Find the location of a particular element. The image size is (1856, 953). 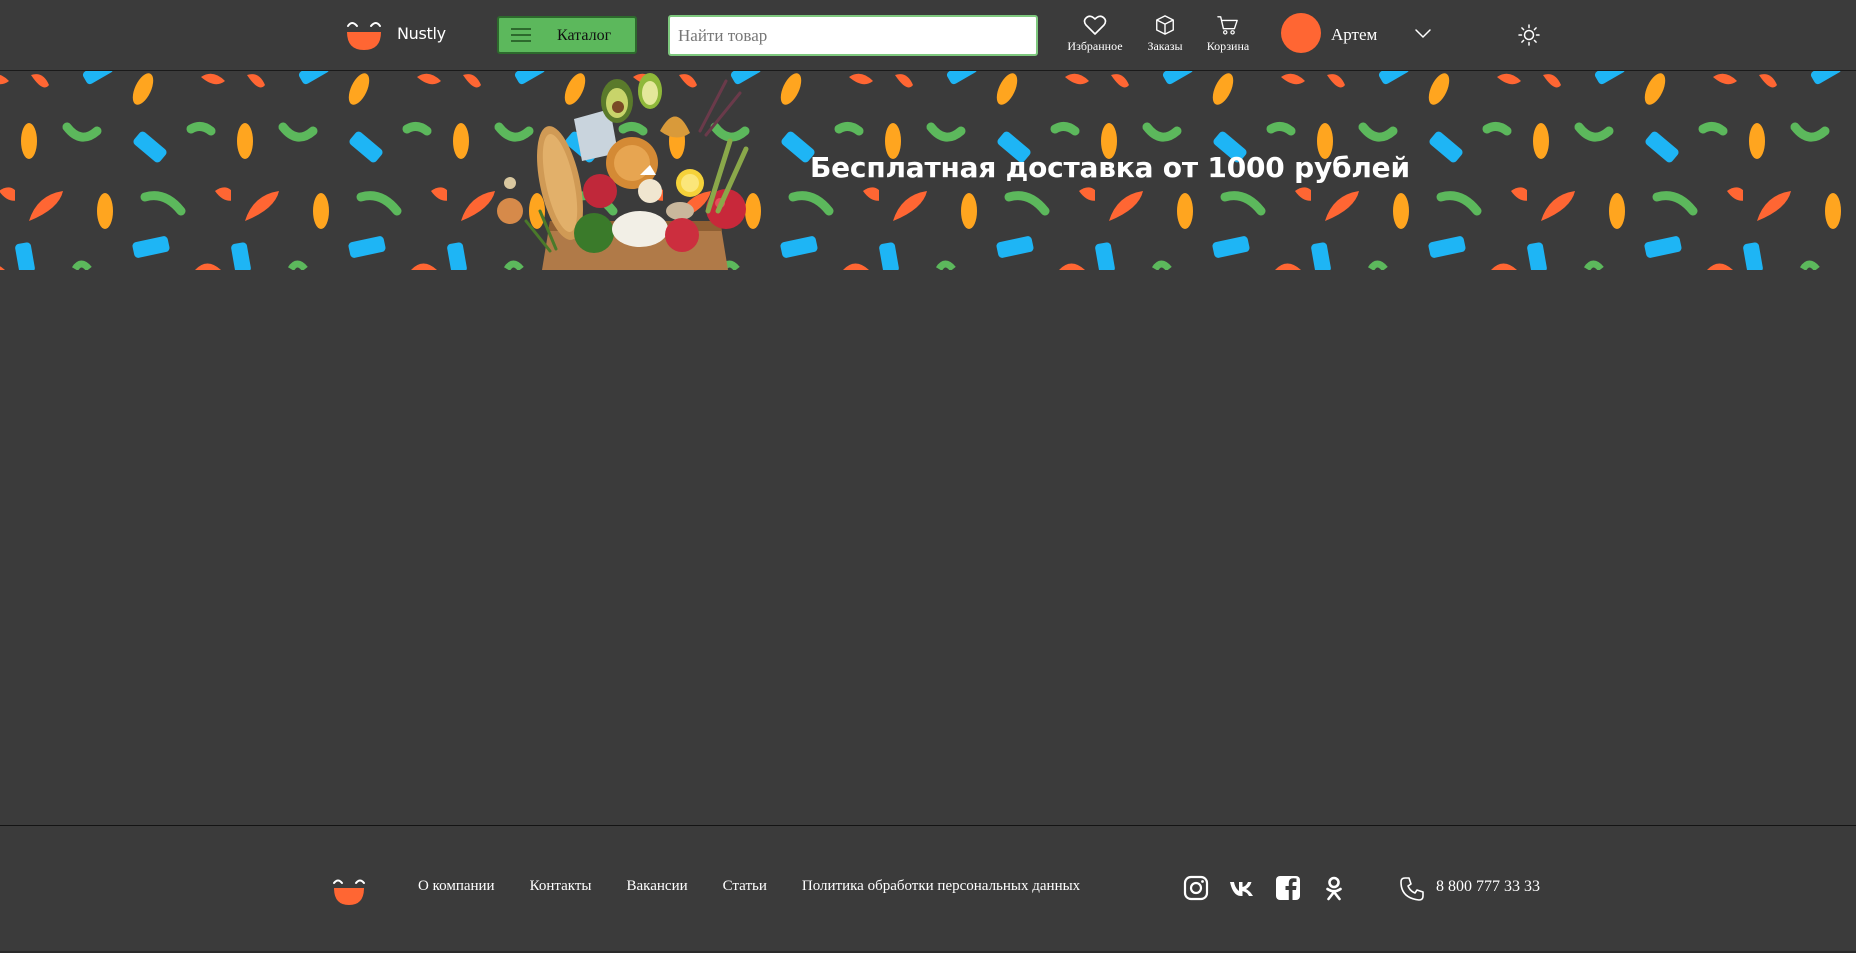

logo-icon is located at coordinates (364, 34).